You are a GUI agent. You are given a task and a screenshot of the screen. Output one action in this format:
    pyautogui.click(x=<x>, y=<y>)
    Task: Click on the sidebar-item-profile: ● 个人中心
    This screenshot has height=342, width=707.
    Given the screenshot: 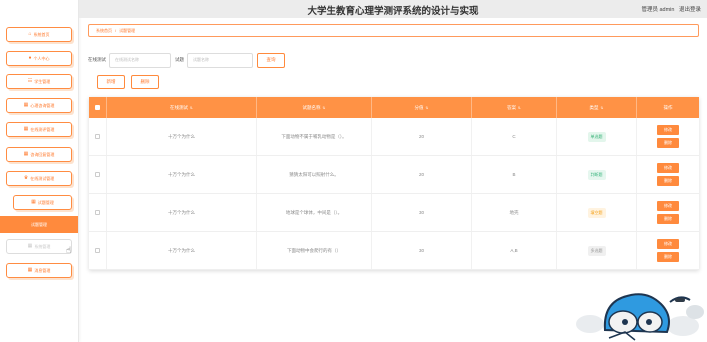 What is the action you would take?
    pyautogui.click(x=39, y=58)
    